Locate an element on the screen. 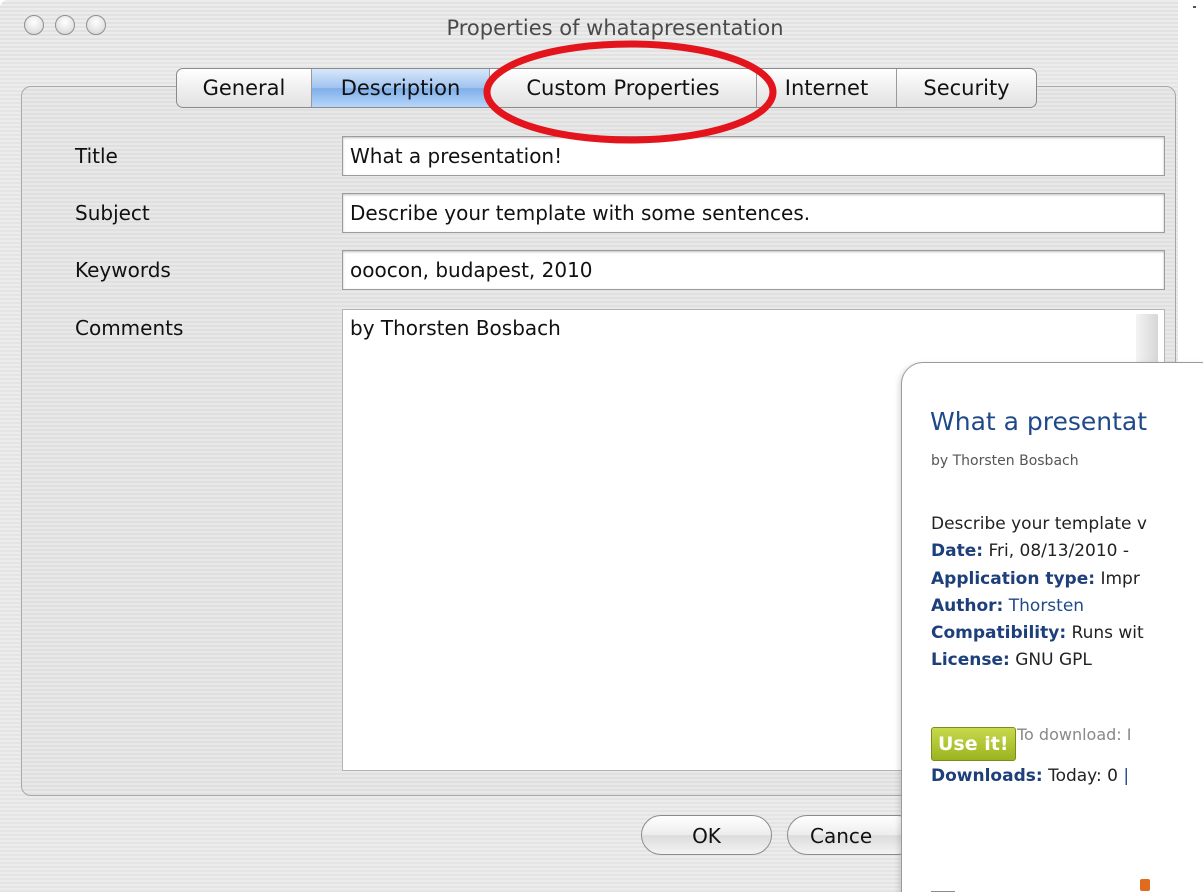 This screenshot has width=1203, height=892. keywords-field: ooocon, budapest, 2010 is located at coordinates (753, 270).